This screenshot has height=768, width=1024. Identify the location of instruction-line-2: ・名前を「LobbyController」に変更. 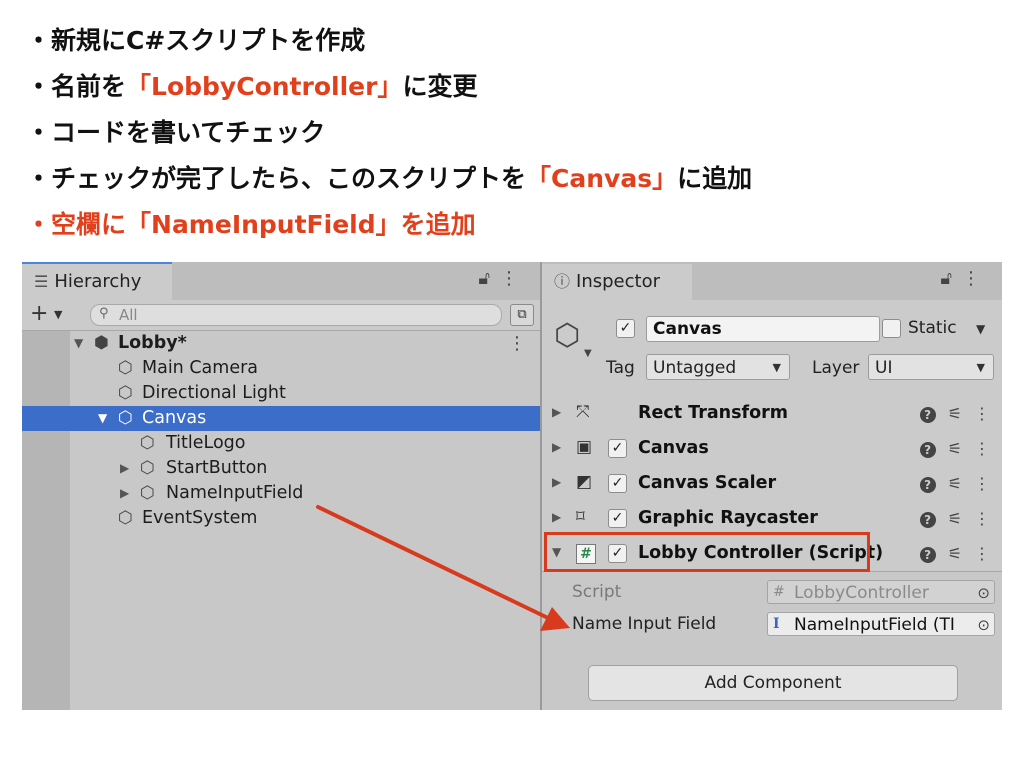
(252, 86).